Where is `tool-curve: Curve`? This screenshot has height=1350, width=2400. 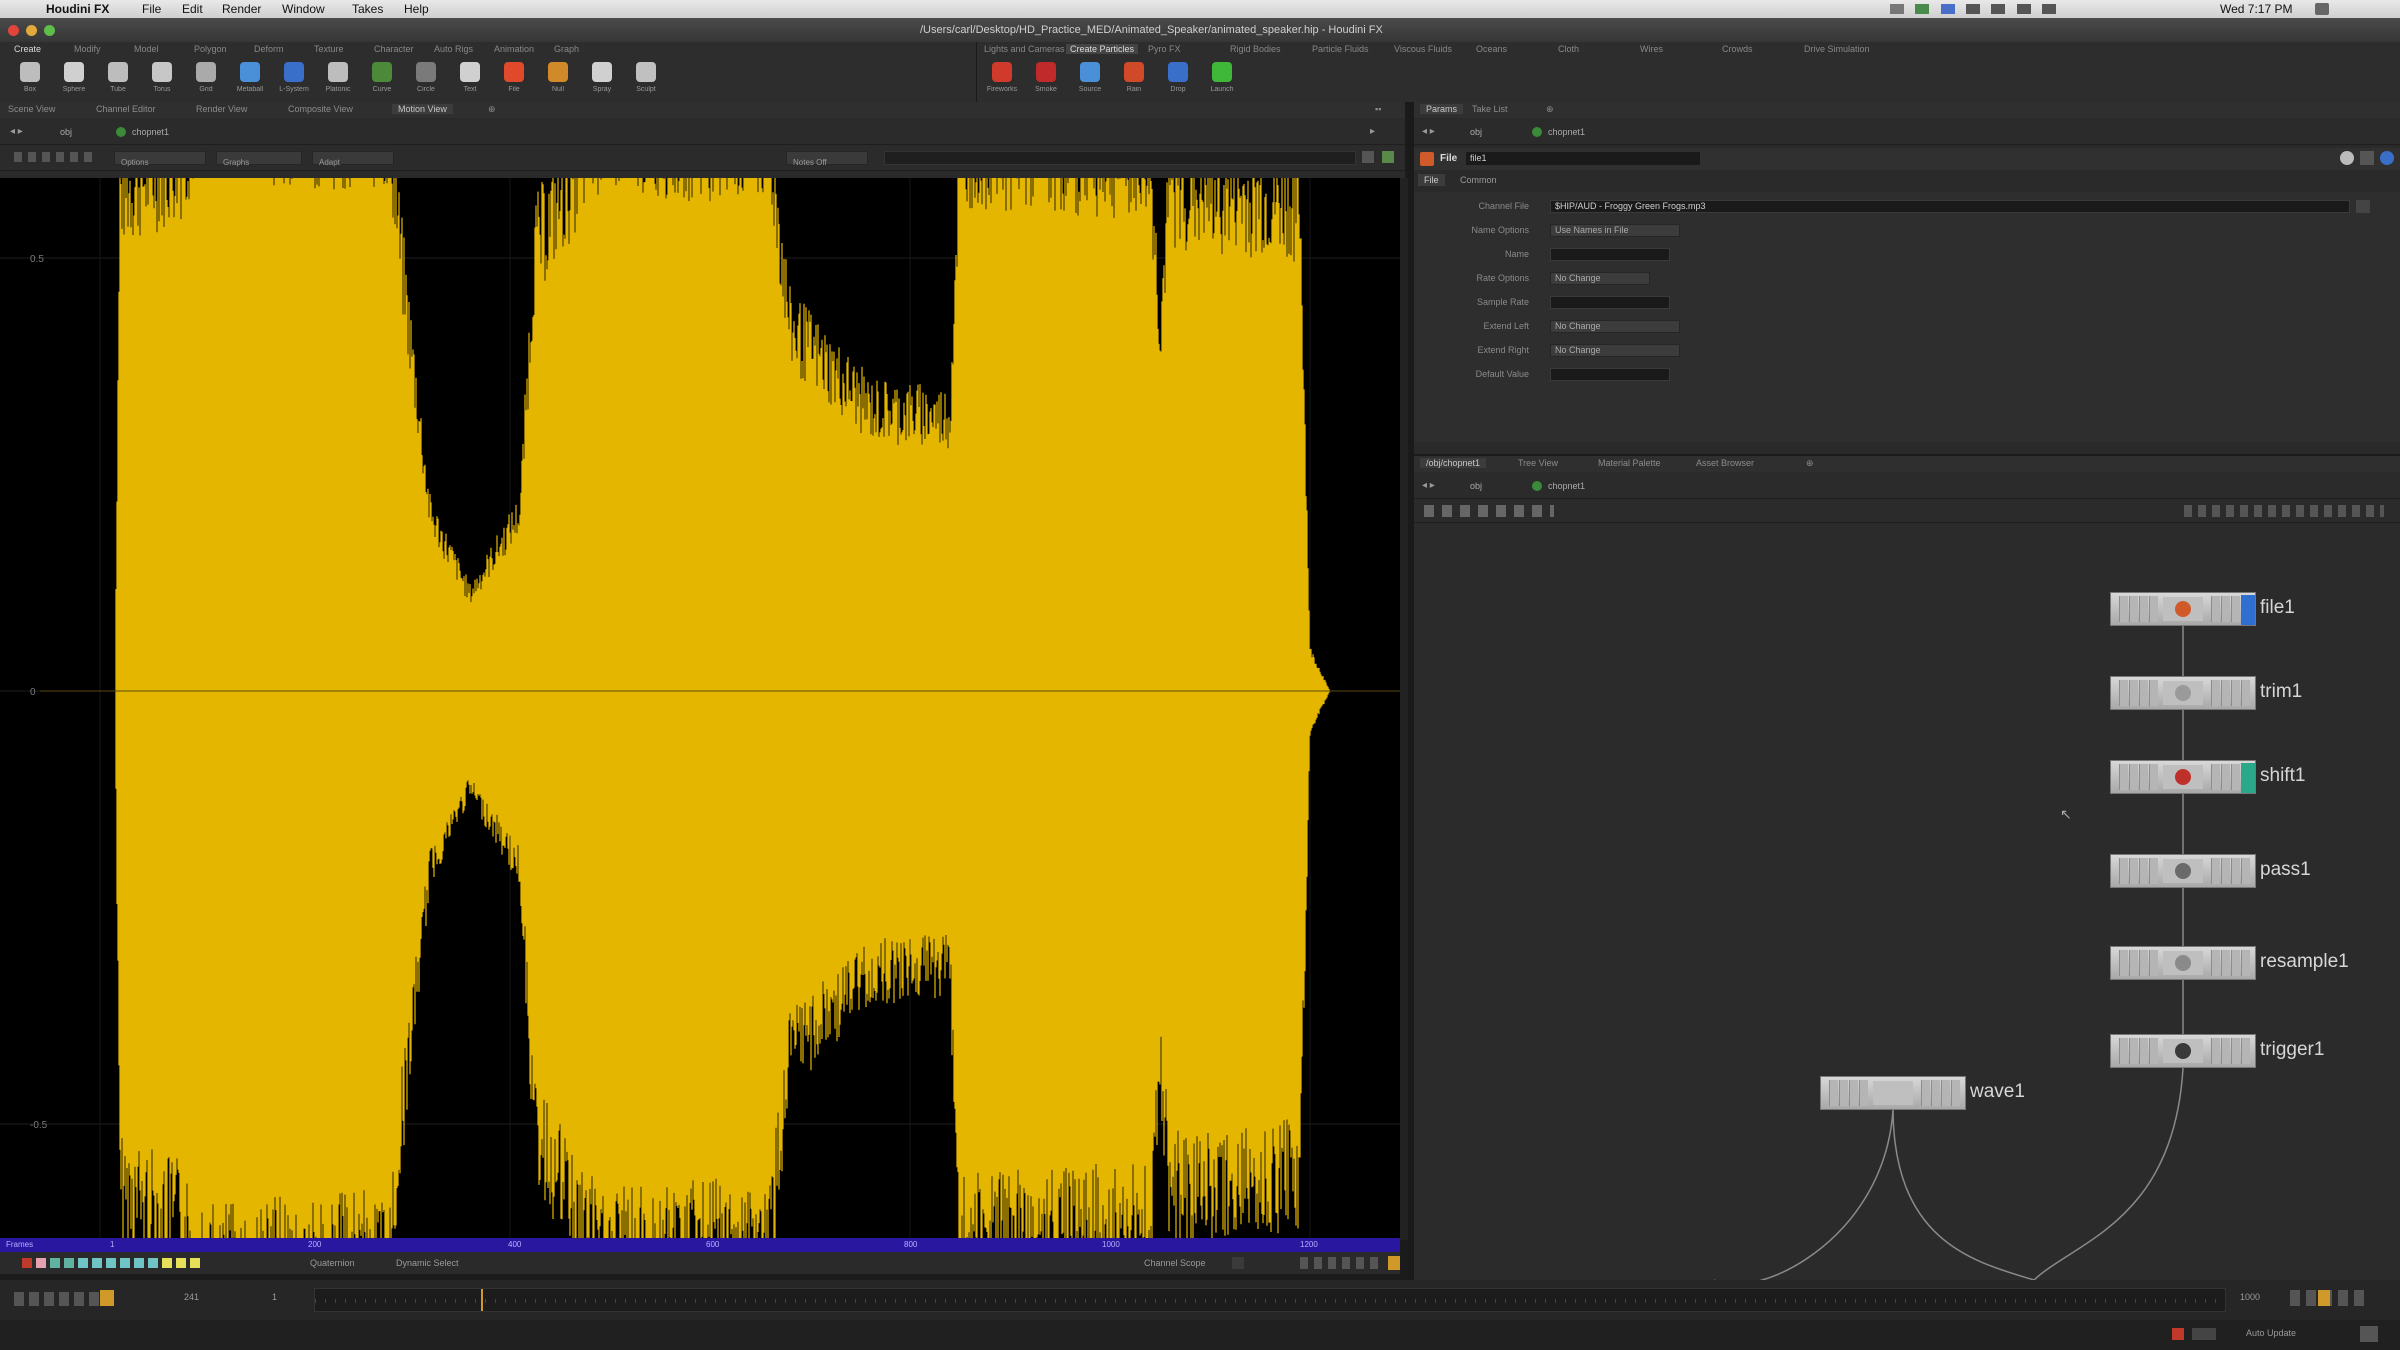
tool-curve: Curve is located at coordinates (382, 80).